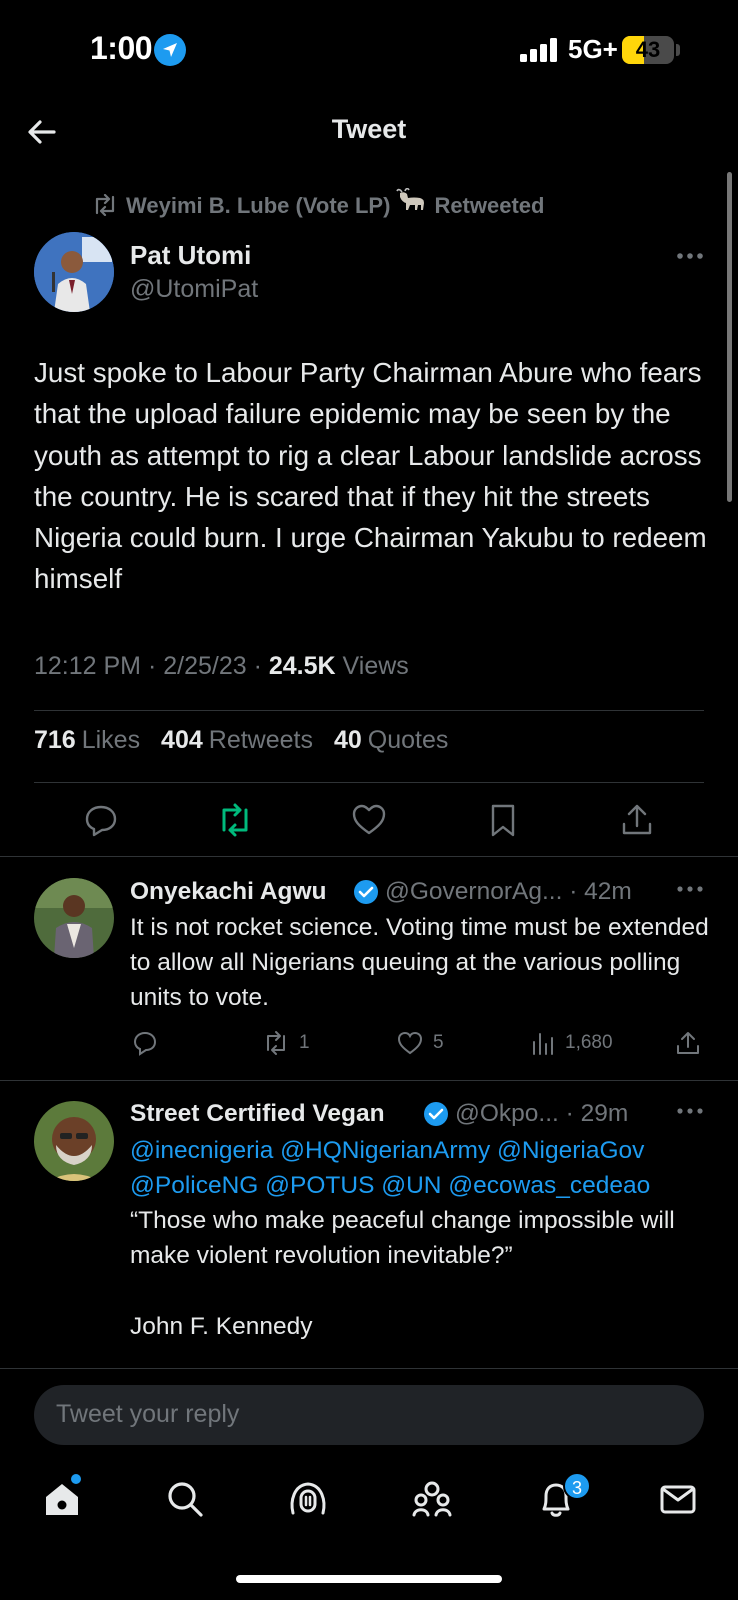 Image resolution: width=738 pixels, height=1600 pixels. Describe the element at coordinates (438, 1042) in the screenshot. I see `reply-like-count: 5` at that location.